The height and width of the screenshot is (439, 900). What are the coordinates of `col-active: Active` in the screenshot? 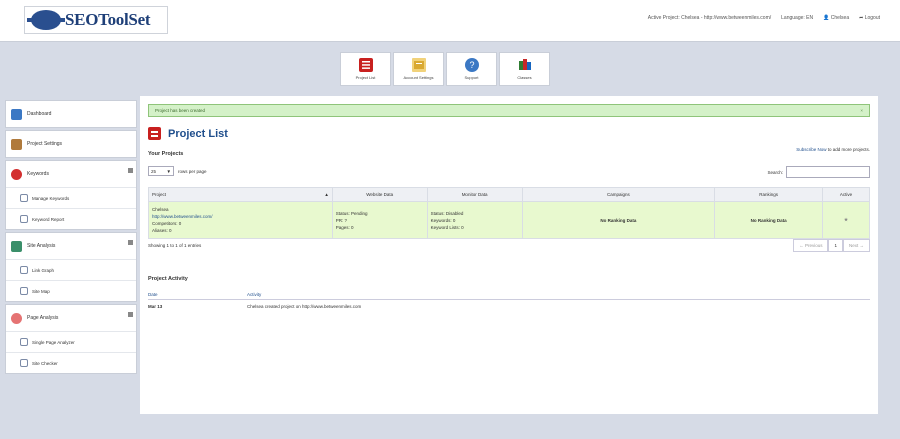 It's located at (846, 194).